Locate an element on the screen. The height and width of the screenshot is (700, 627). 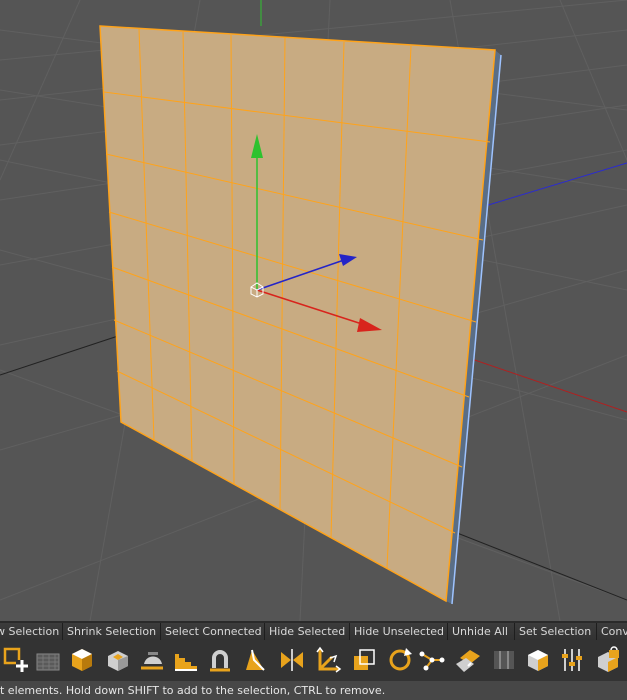
magnet-tool-icon is located at coordinates (254, 660).